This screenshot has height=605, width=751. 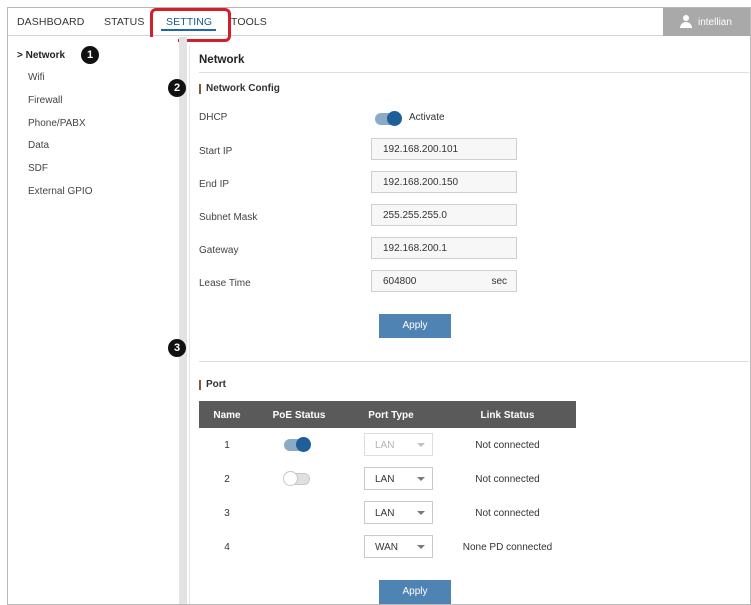 I want to click on end-ip-label: End IP, so click(x=214, y=184).